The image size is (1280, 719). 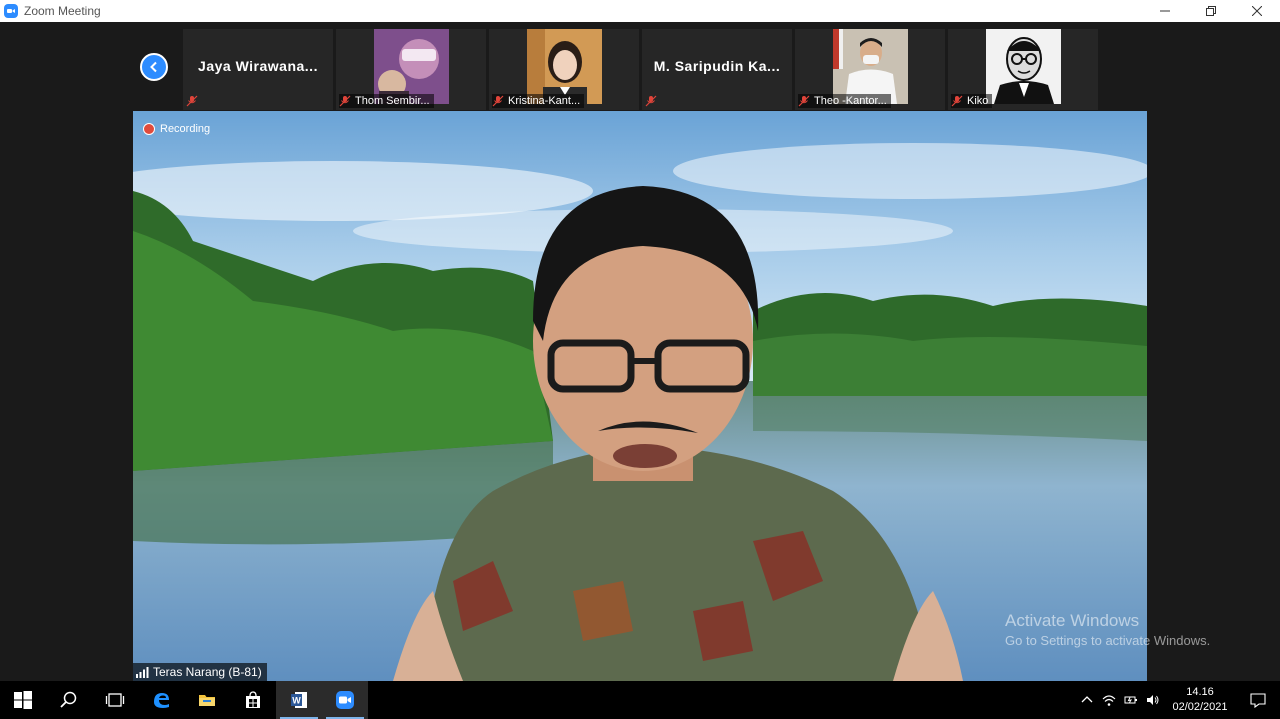 I want to click on windows-logo-icon, so click(x=23, y=700).